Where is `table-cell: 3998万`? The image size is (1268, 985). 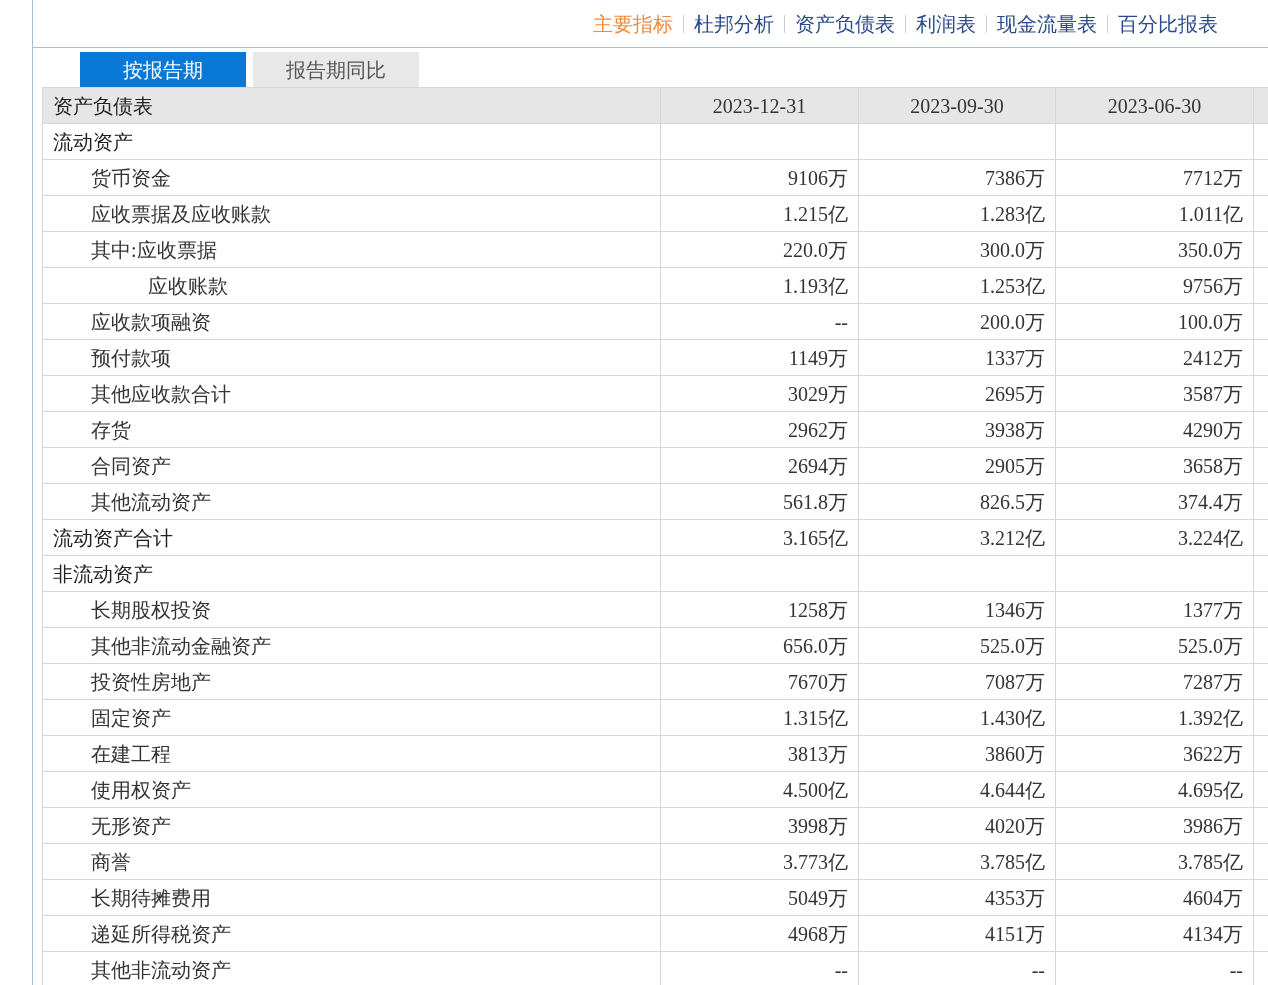 table-cell: 3998万 is located at coordinates (759, 825).